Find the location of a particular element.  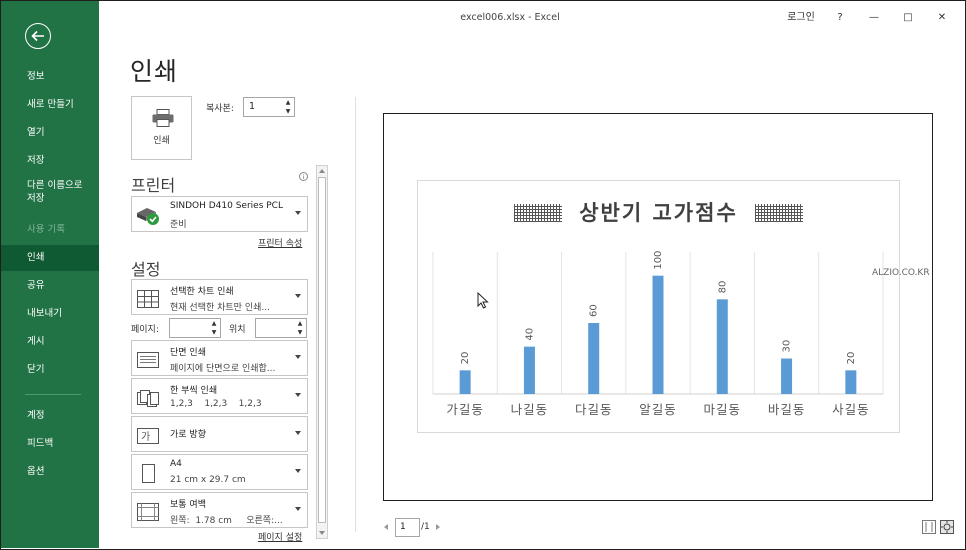

page-title: 인쇄 is located at coordinates (154, 71).